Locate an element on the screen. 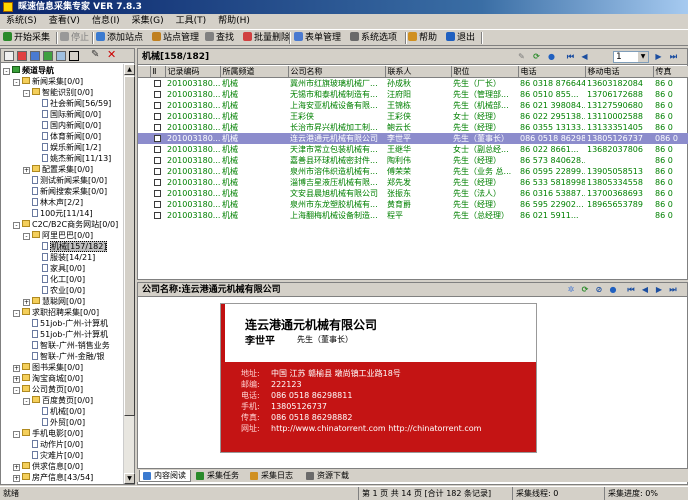  scroll-down-arrow-icon: ▼ is located at coordinates (129, 478).